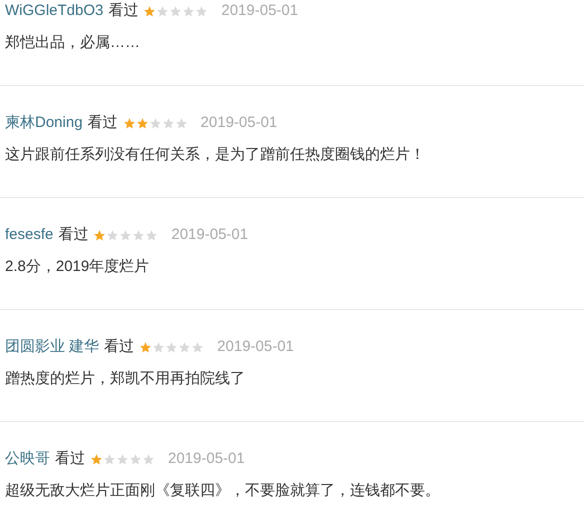 The width and height of the screenshot is (584, 505). I want to click on username-link: WiGGleTdbO3, so click(54, 11).